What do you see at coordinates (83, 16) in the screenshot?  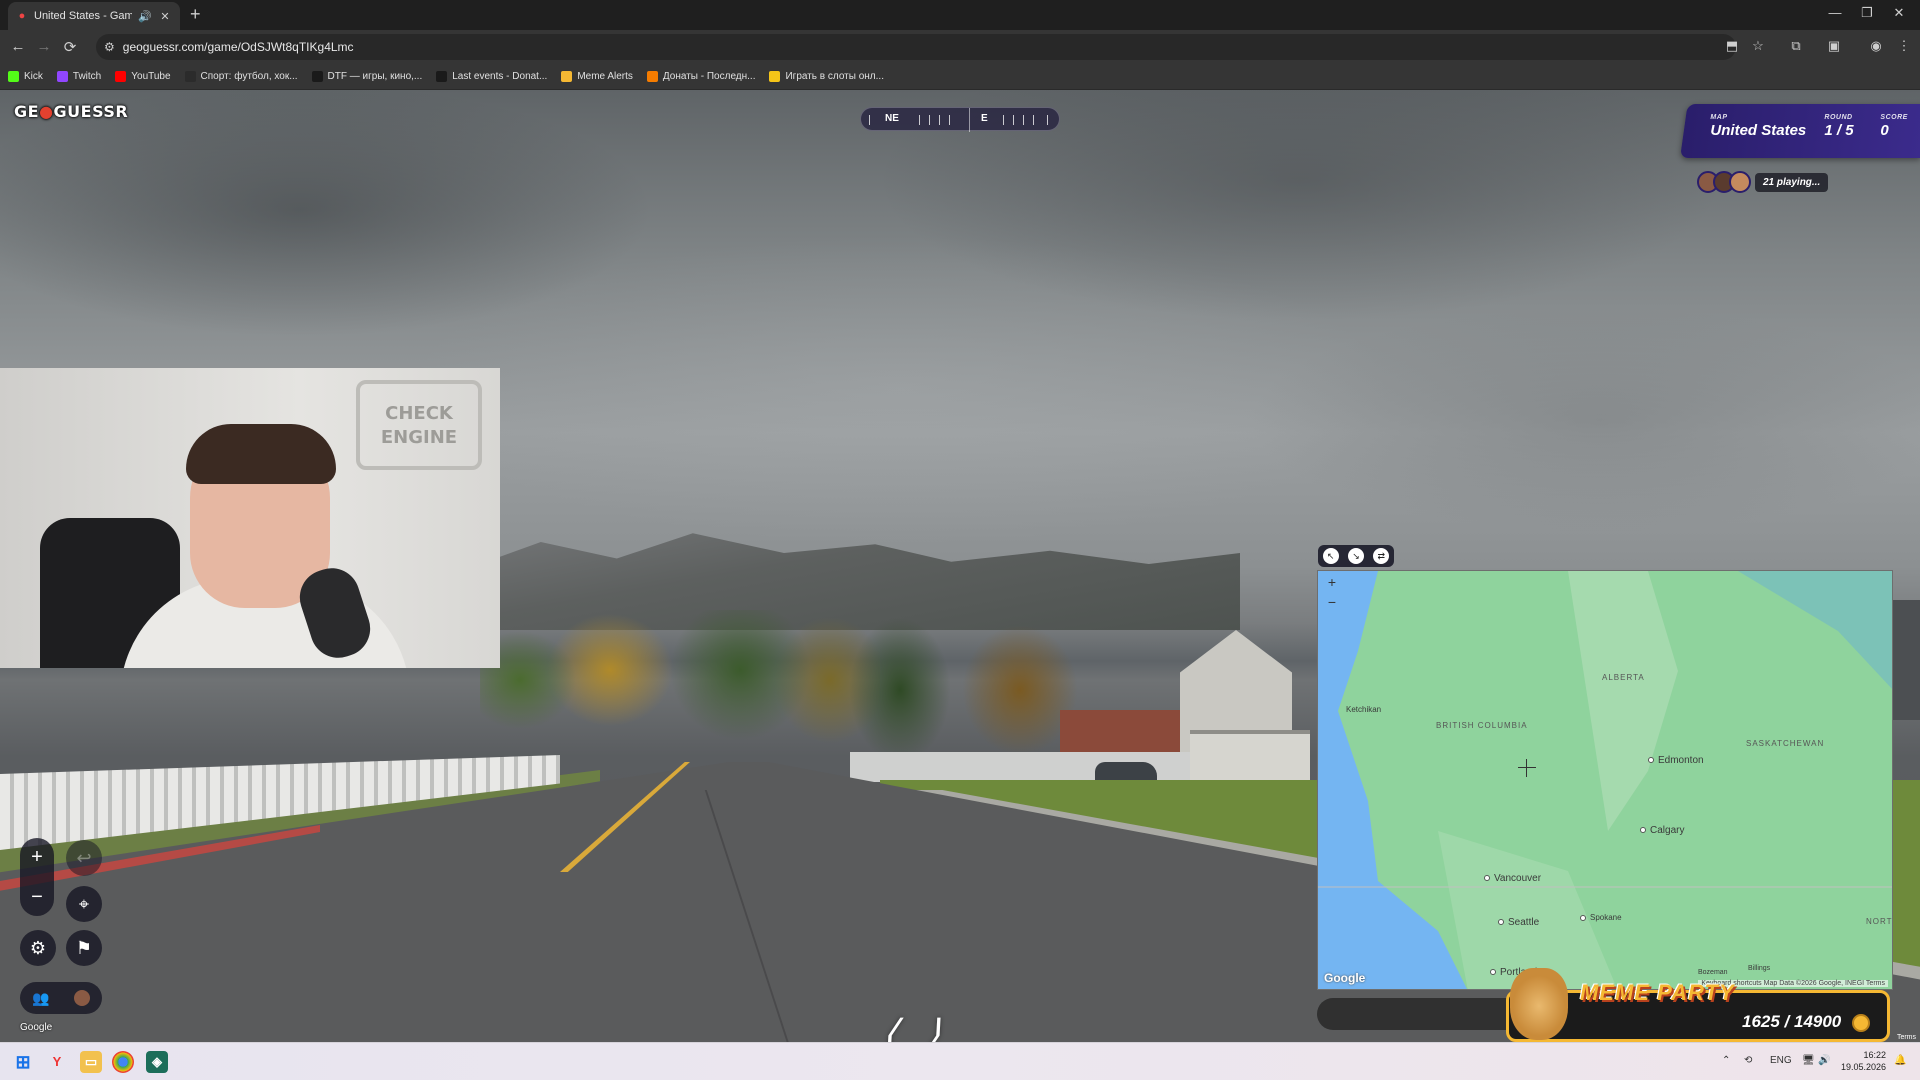 I see `tab-title: United States - Game - Ge` at bounding box center [83, 16].